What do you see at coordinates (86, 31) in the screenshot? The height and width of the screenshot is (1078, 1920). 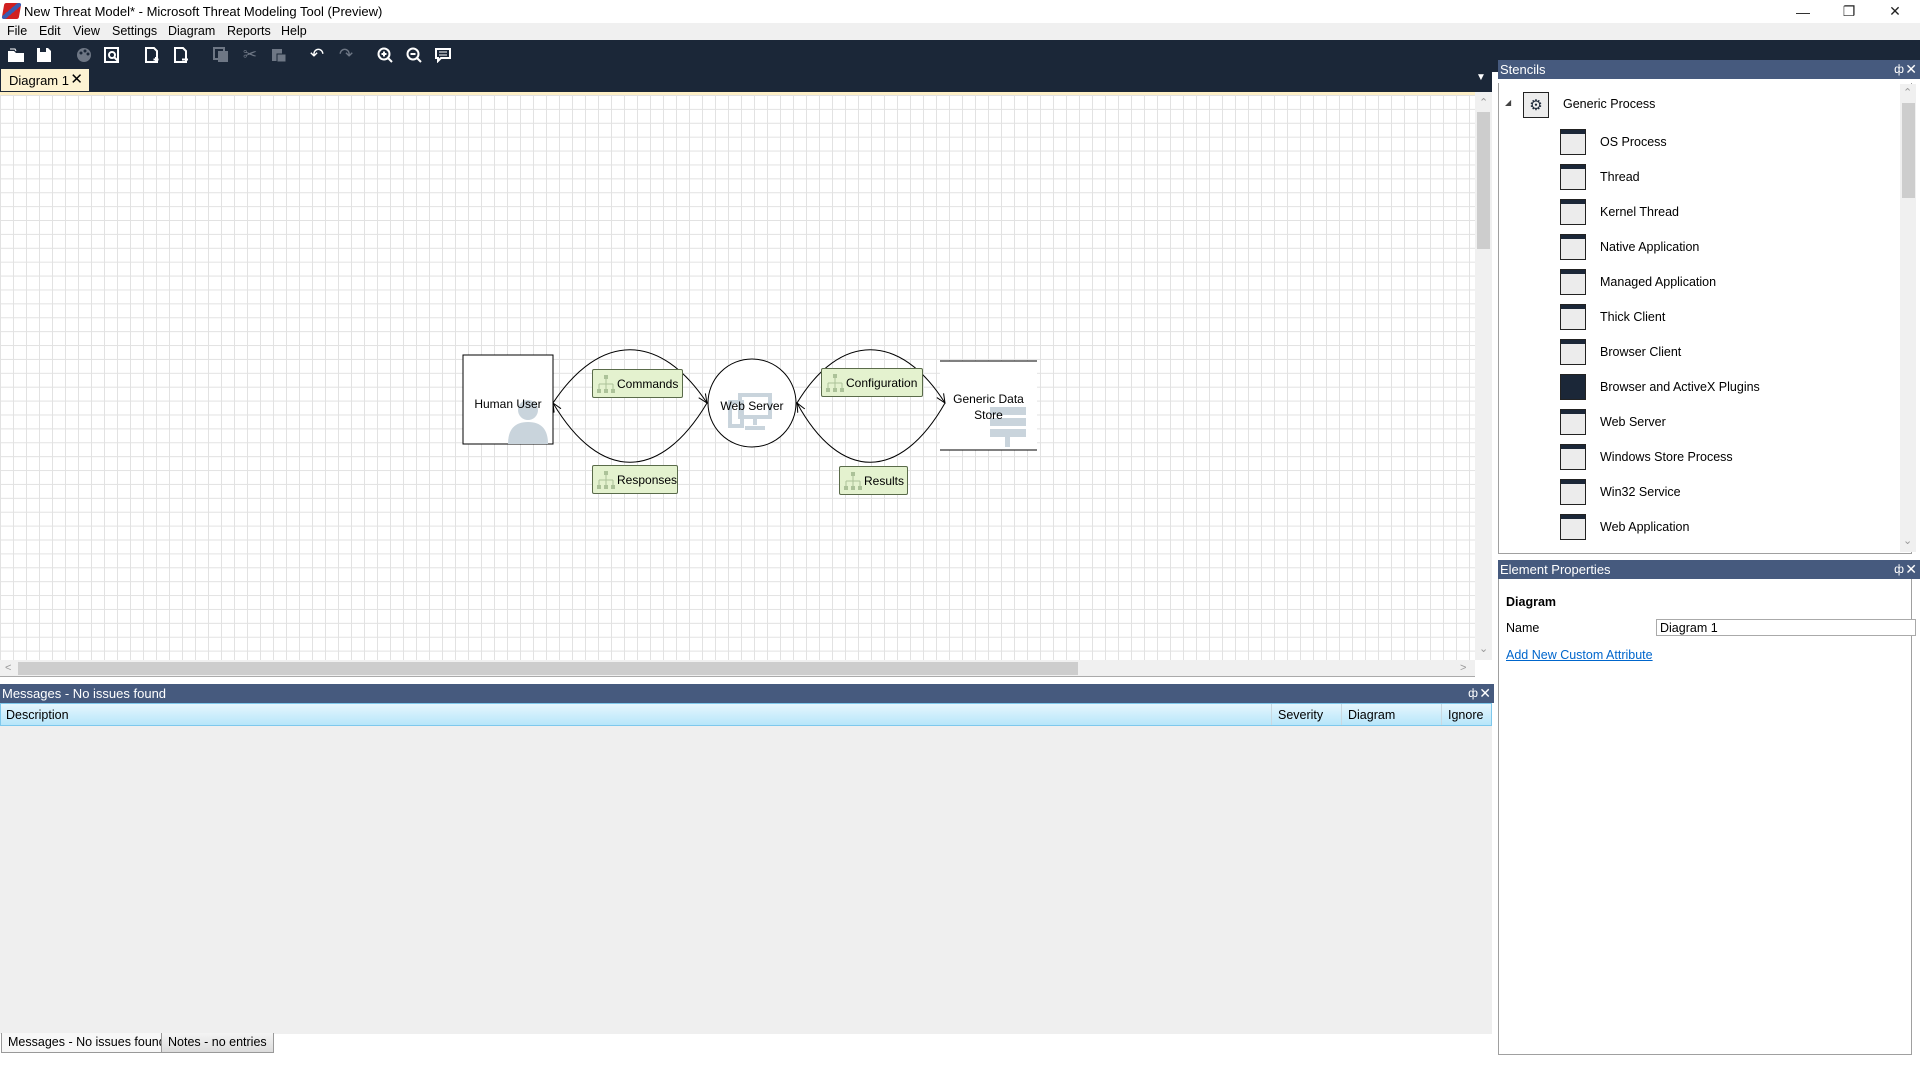 I see `menu-view: View` at bounding box center [86, 31].